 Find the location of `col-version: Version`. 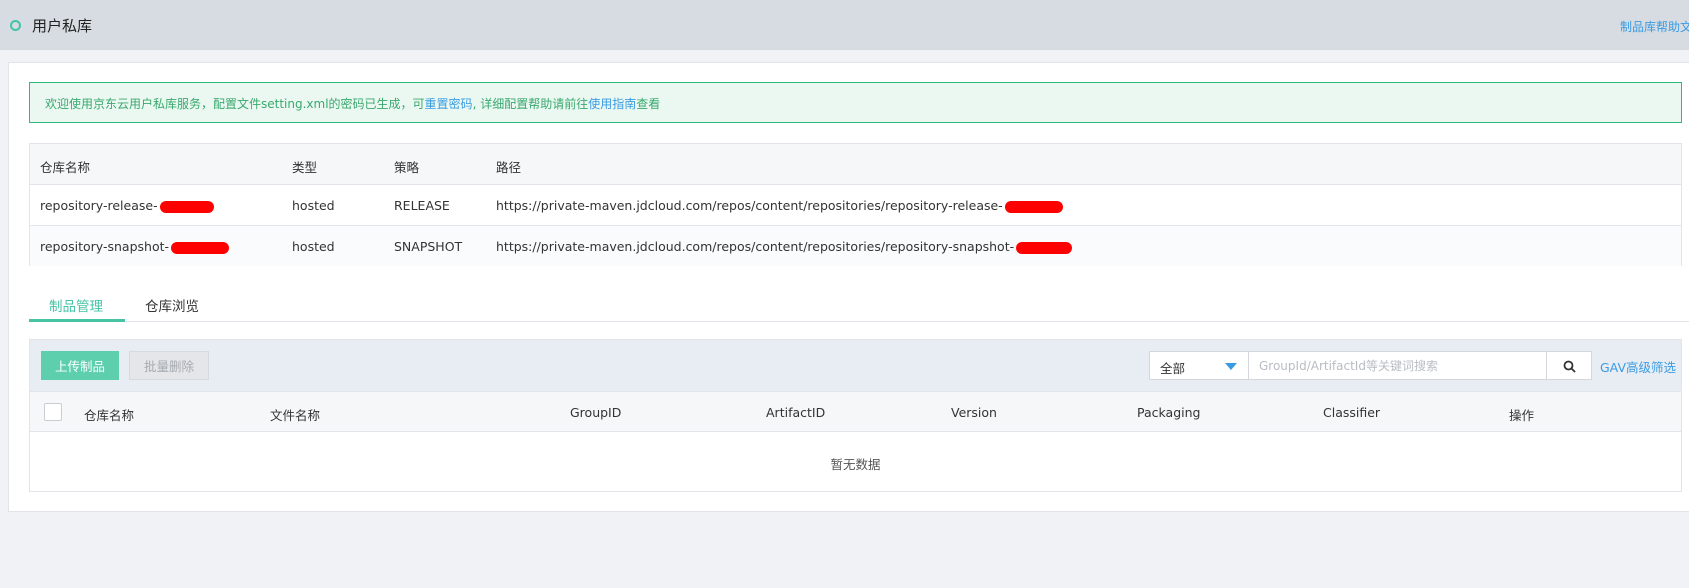

col-version: Version is located at coordinates (974, 412).